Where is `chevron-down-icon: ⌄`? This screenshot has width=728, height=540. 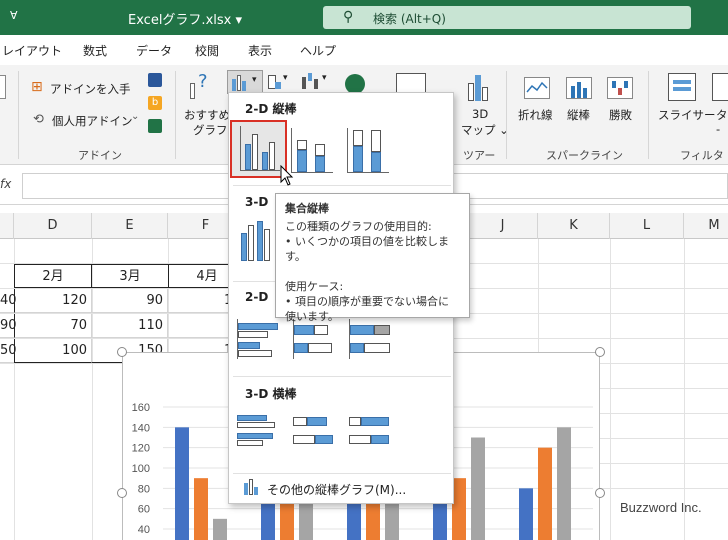
chevron-down-icon: ⌄ is located at coordinates (135, 116).